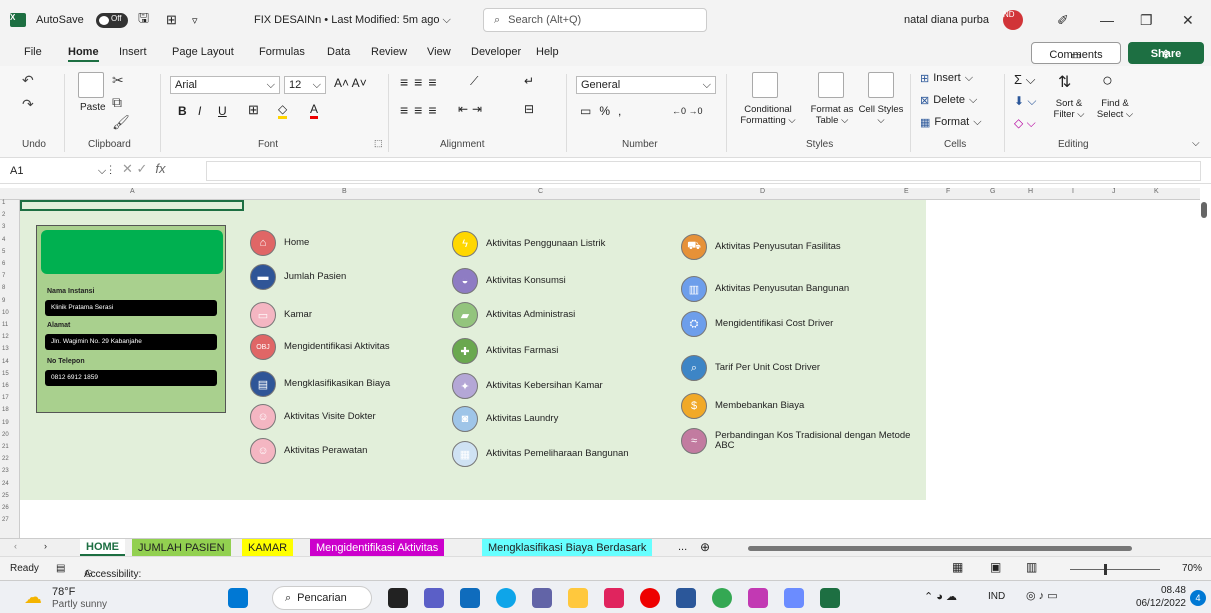 This screenshot has width=1211, height=613. Describe the element at coordinates (5, 398) in the screenshot. I see `row-header: 17` at that location.